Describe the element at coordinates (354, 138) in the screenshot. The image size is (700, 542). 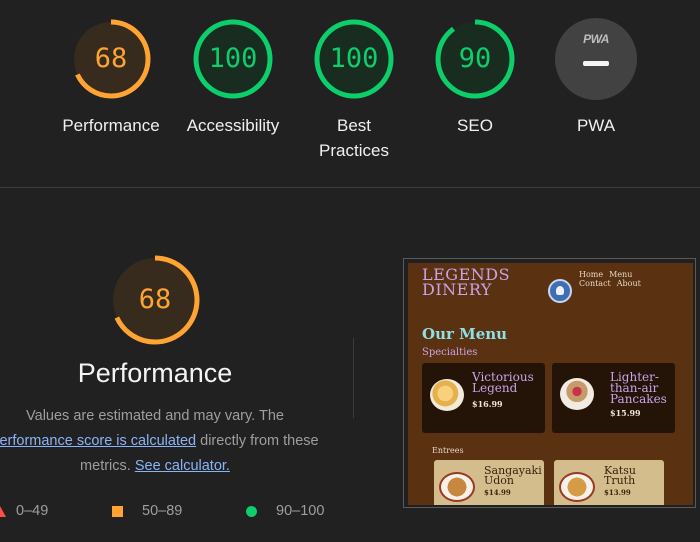
I see `gauge-label: Best Practices` at that location.